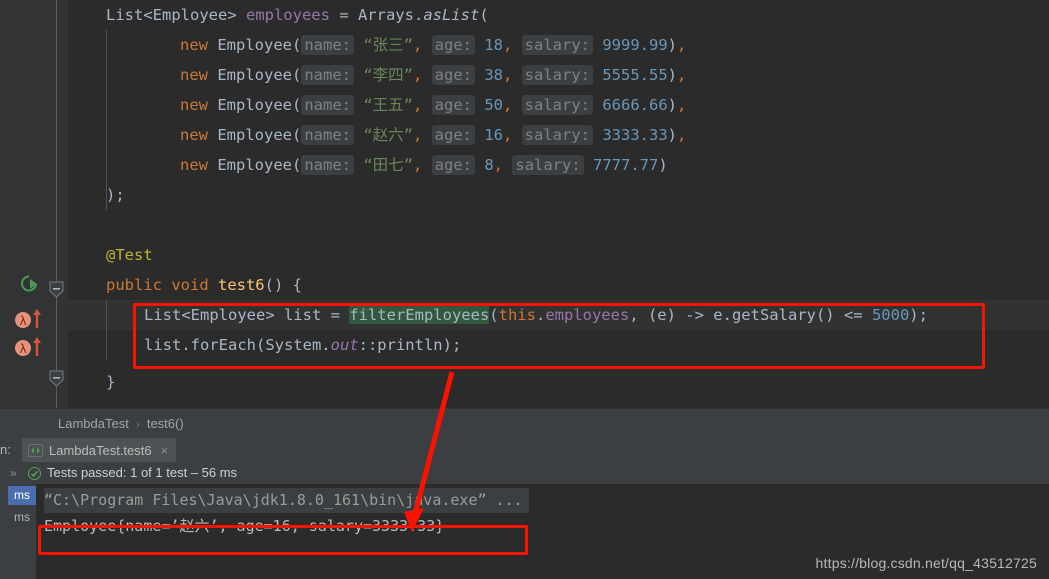 The image size is (1049, 579). I want to click on code-token: List<Employee>, so click(176, 15).